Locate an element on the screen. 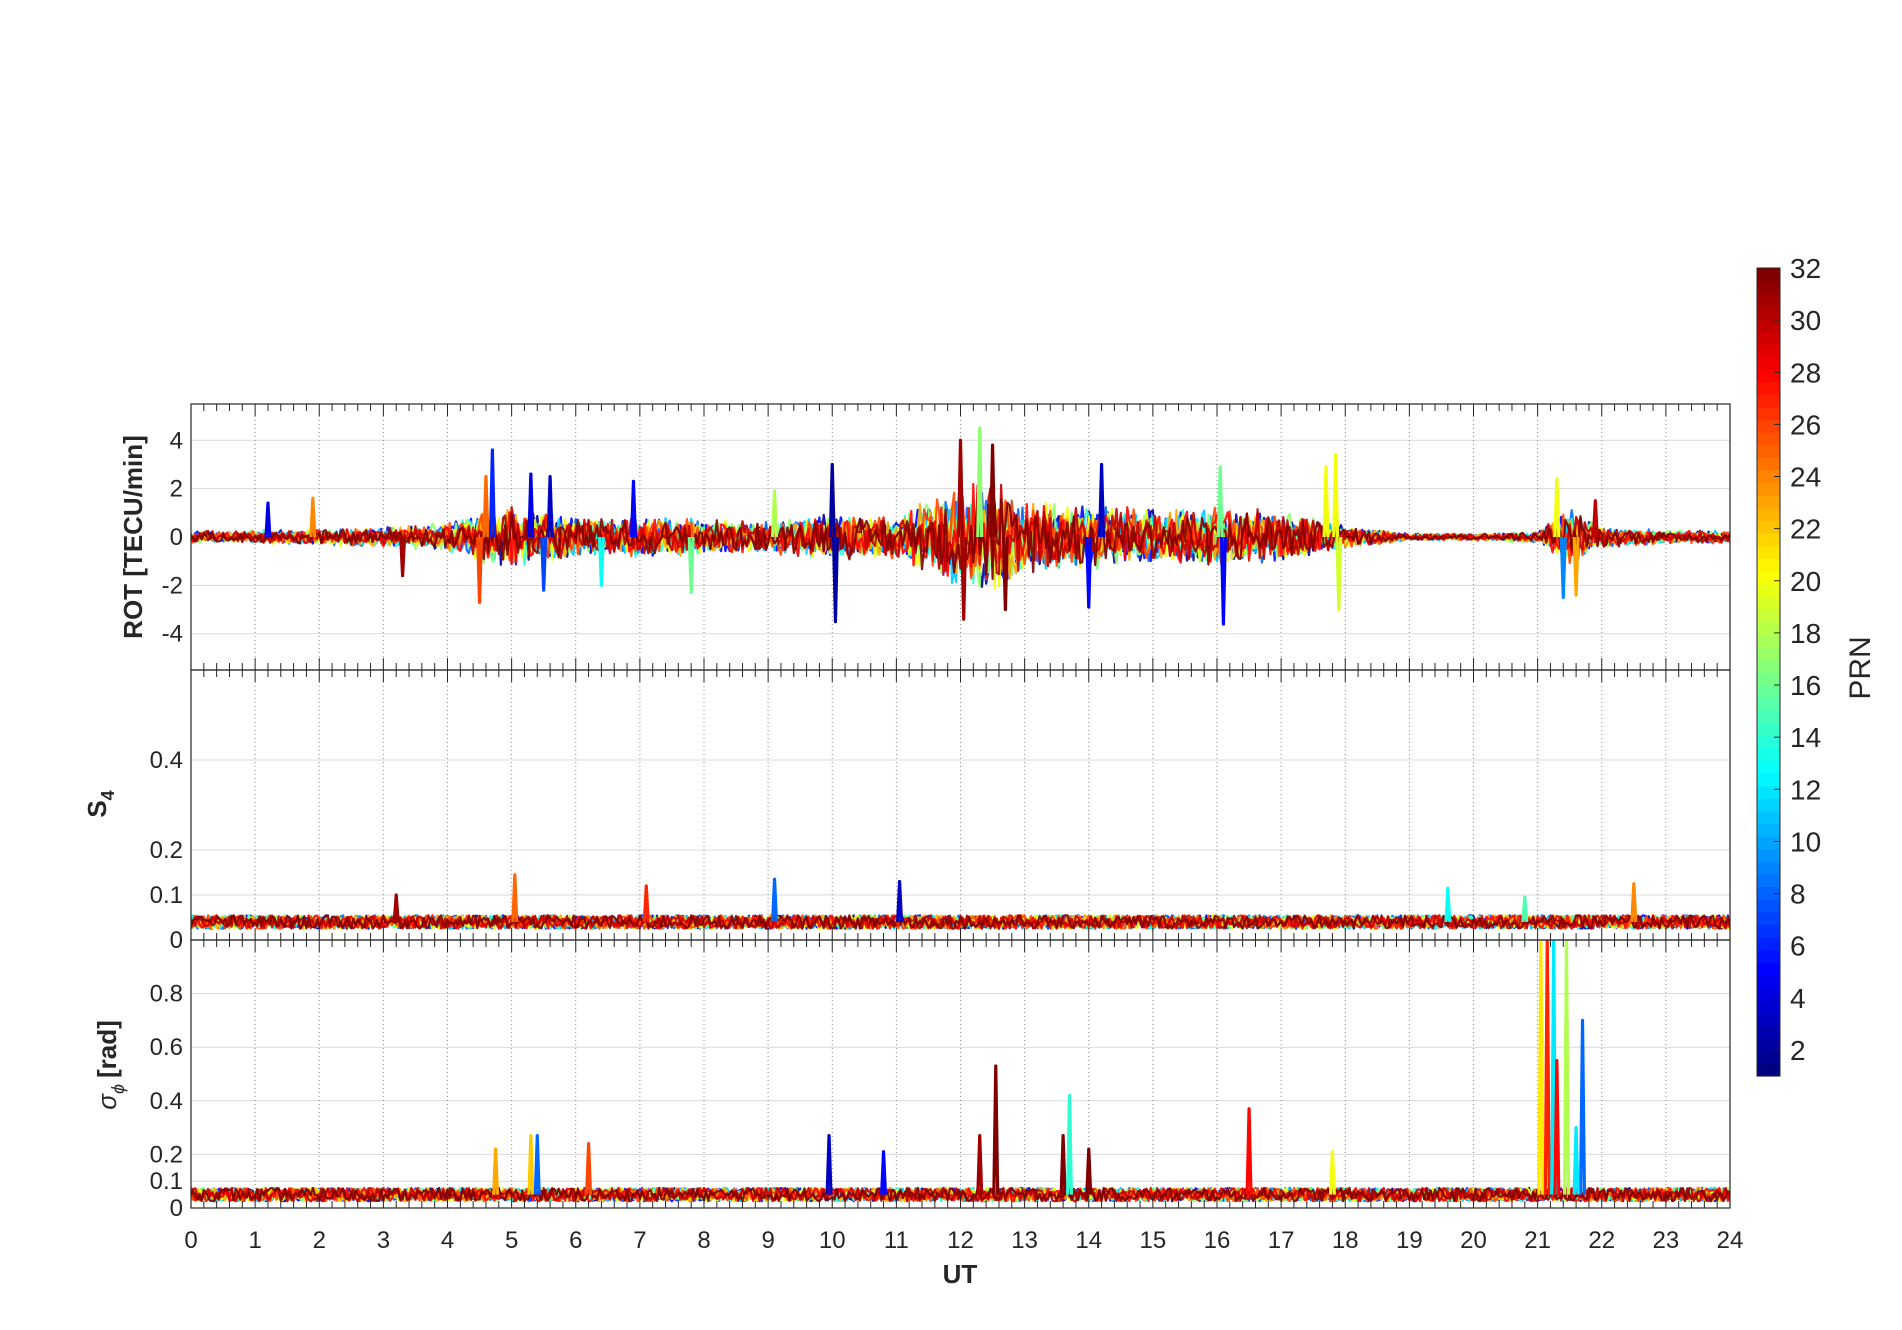 This screenshot has height=1330, width=1902. colorbar-tick-label: 30 is located at coordinates (1805, 320).